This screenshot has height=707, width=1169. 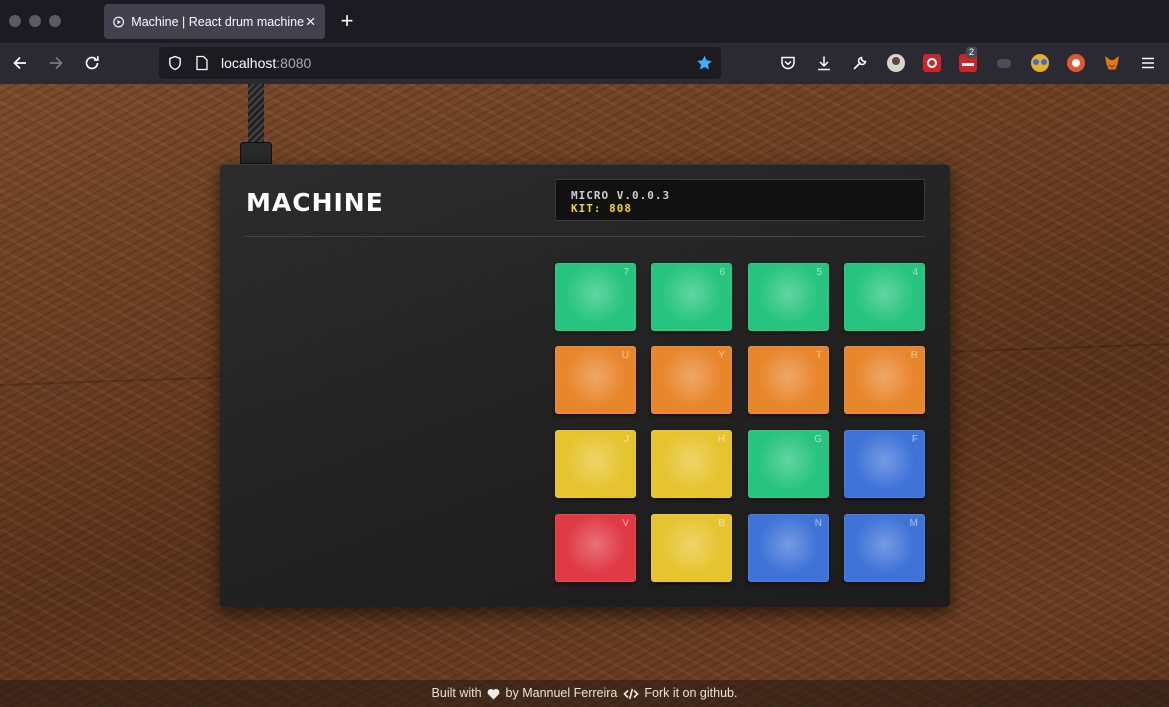 I want to click on download-icon, so click(x=824, y=63).